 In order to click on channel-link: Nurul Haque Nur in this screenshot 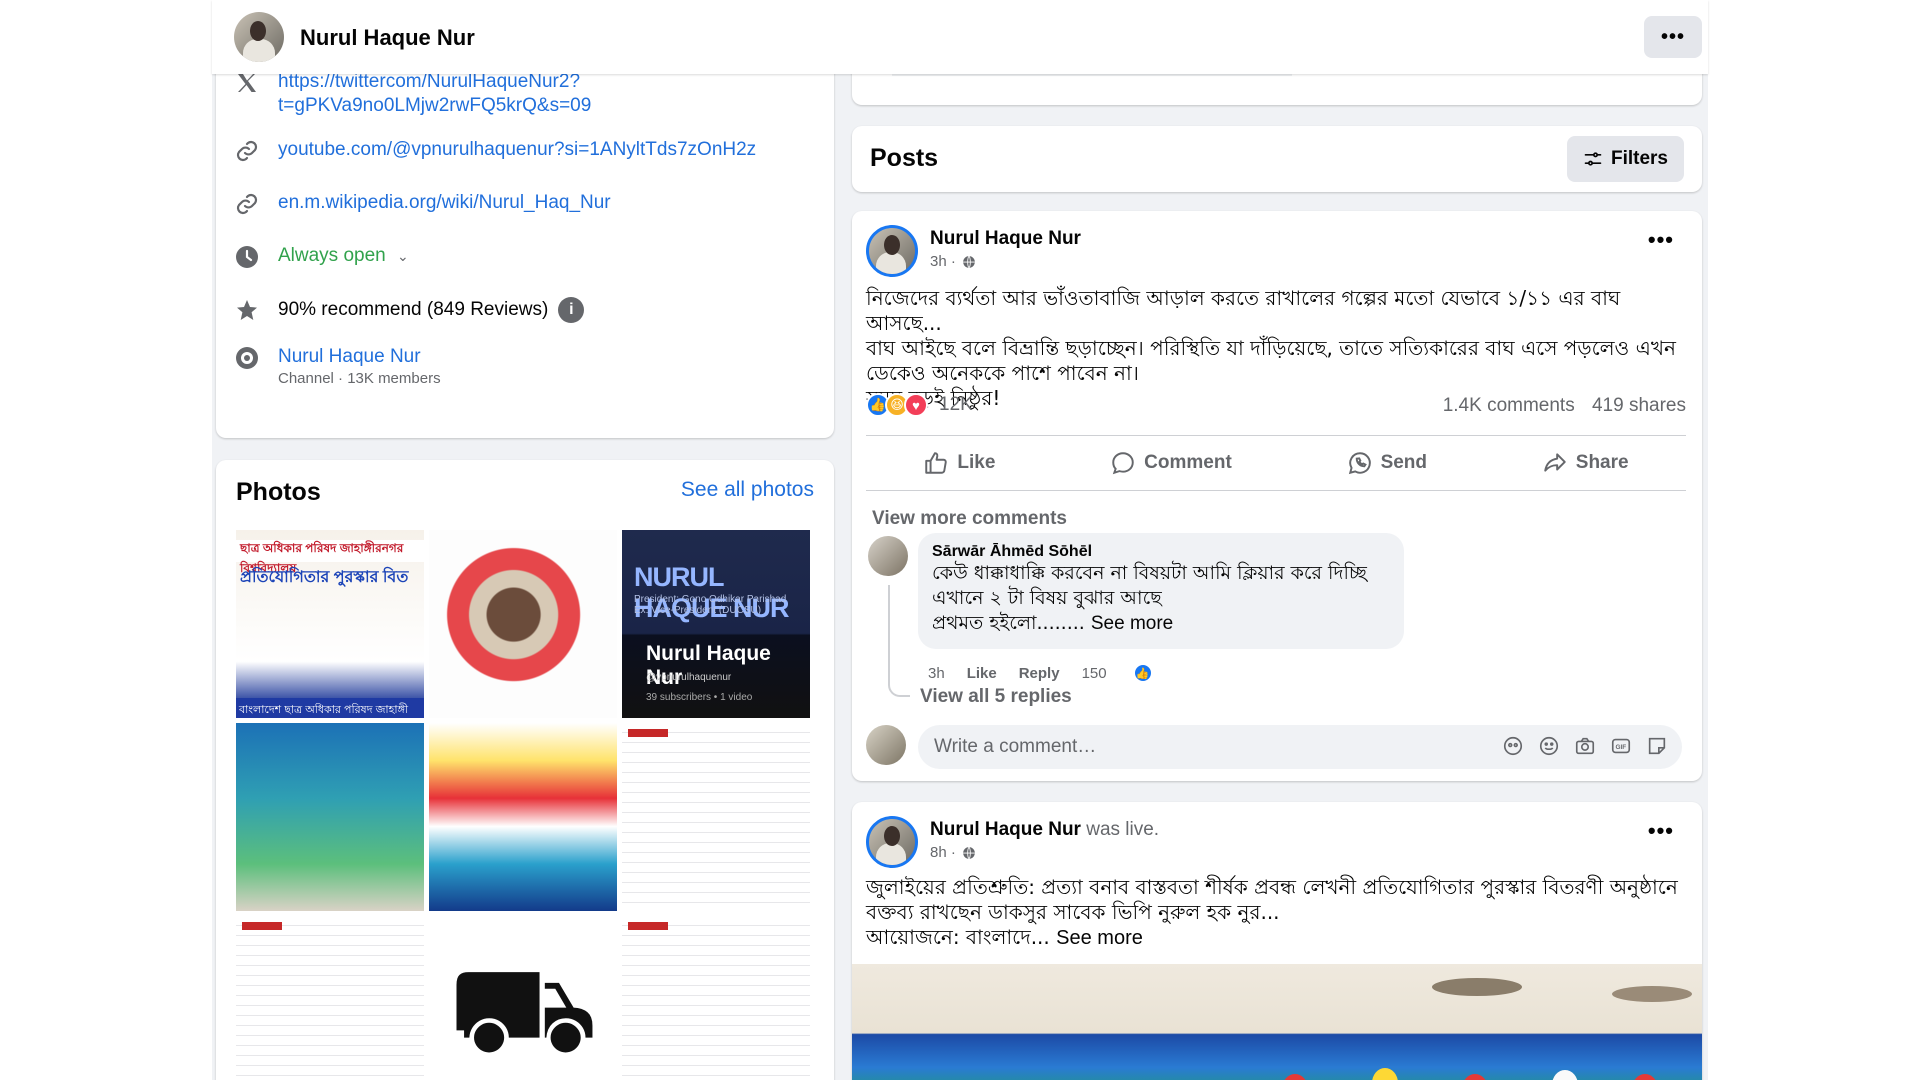, I will do `click(359, 357)`.